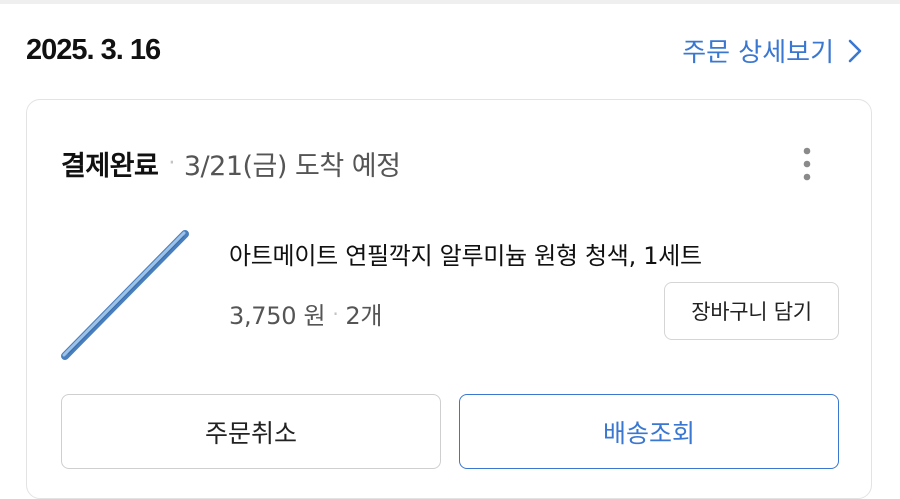  What do you see at coordinates (93, 50) in the screenshot?
I see `order-date: 2025. 3. 16` at bounding box center [93, 50].